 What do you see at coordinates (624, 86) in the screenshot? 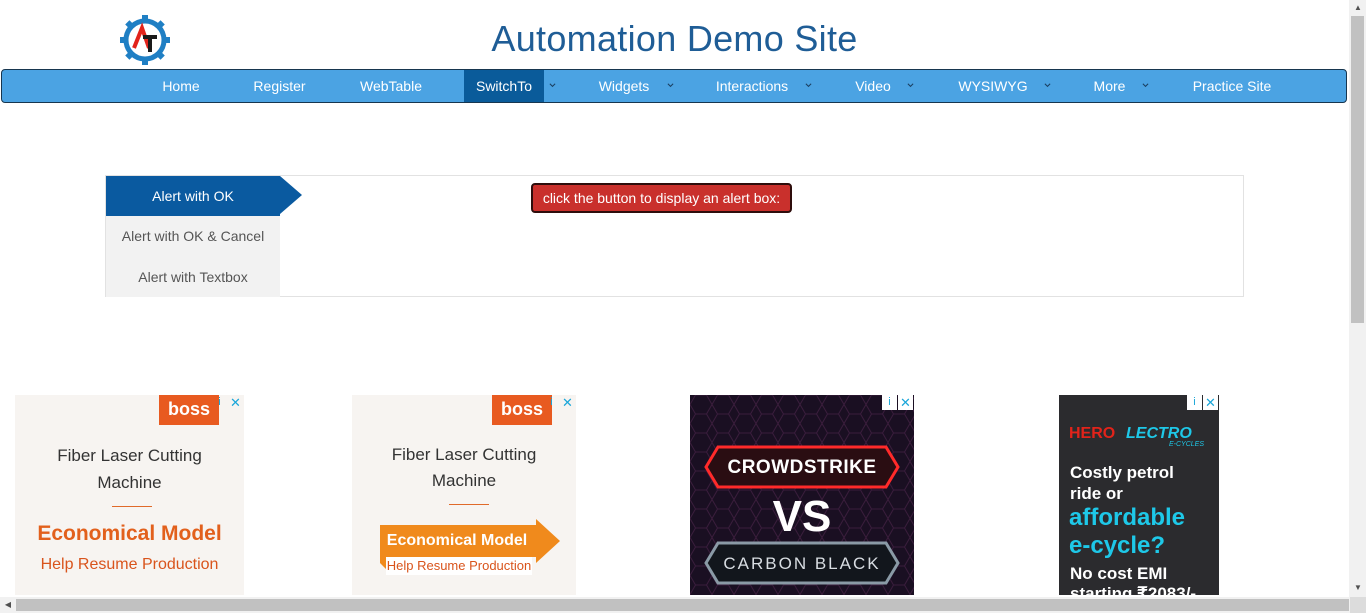
I see `nav-widgets: Widgets` at bounding box center [624, 86].